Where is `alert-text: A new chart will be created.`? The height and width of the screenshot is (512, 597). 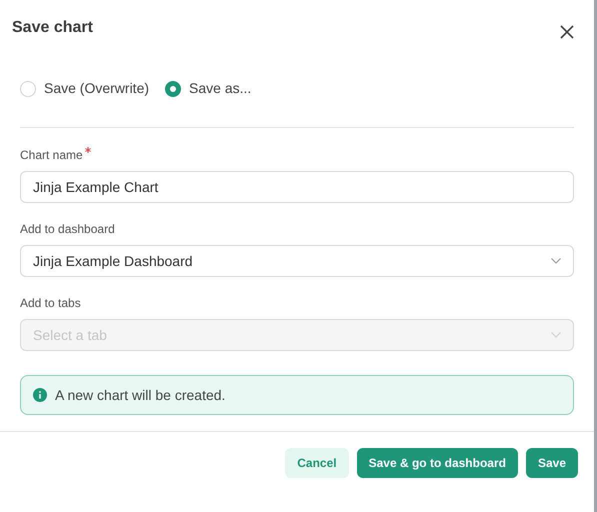 alert-text: A new chart will be created. is located at coordinates (140, 395).